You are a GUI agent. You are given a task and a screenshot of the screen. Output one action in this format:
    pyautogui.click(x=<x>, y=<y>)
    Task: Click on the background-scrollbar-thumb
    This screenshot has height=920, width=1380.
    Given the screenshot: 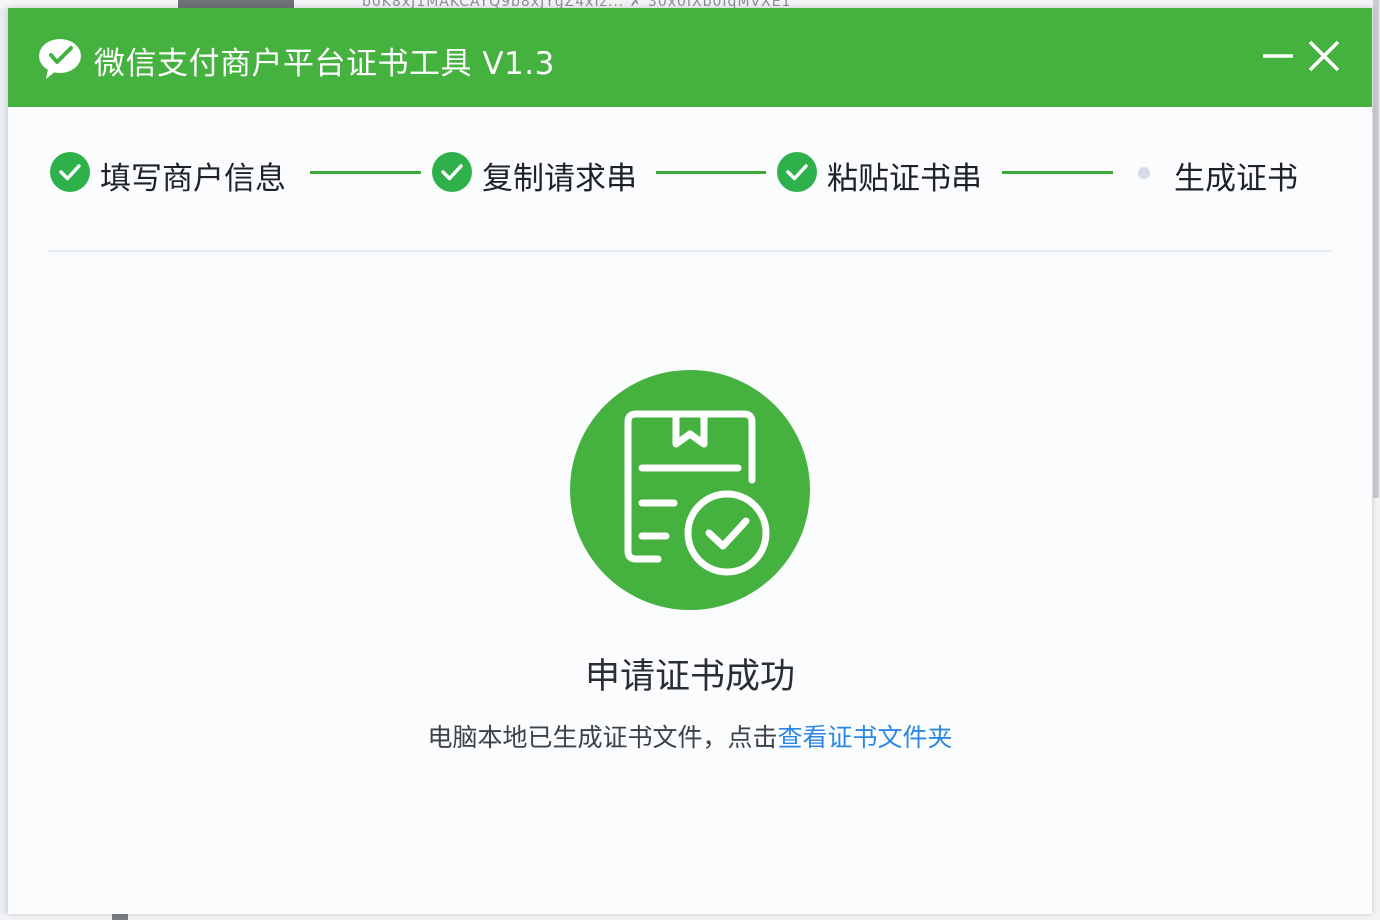 What is the action you would take?
    pyautogui.click(x=1376, y=249)
    